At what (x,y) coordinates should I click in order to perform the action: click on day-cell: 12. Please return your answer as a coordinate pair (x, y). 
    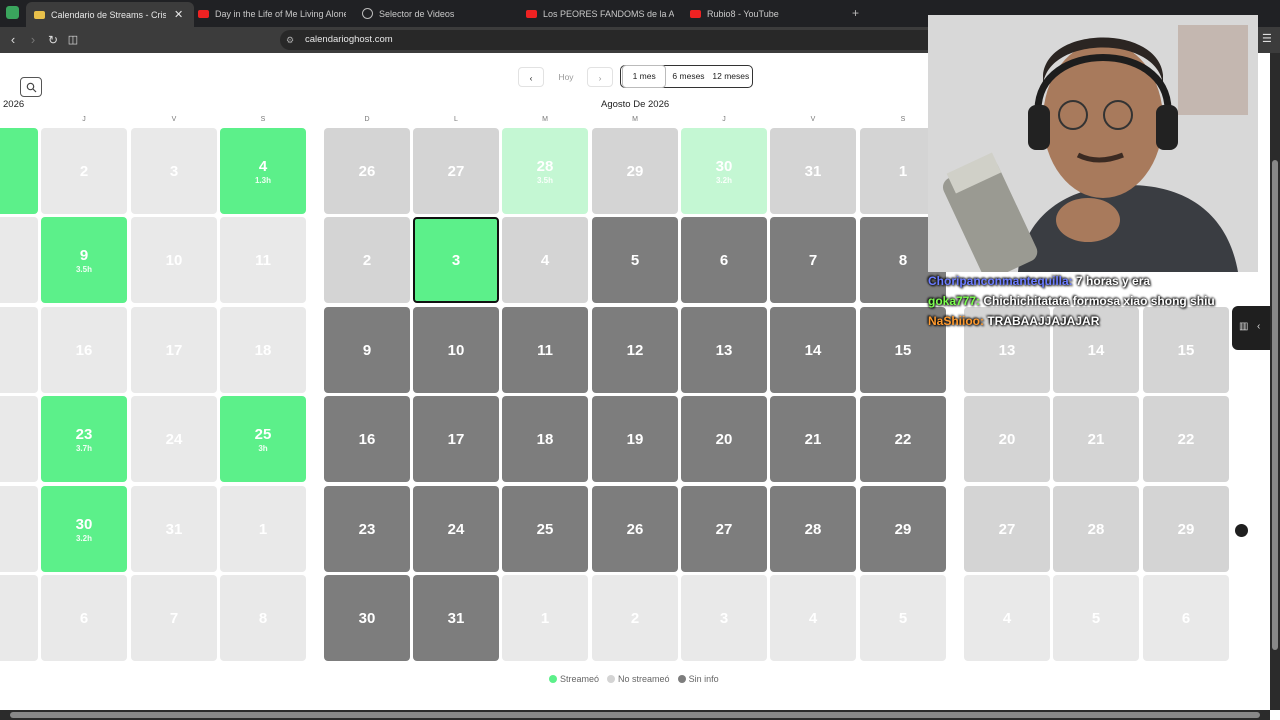
    Looking at the image, I should click on (635, 350).